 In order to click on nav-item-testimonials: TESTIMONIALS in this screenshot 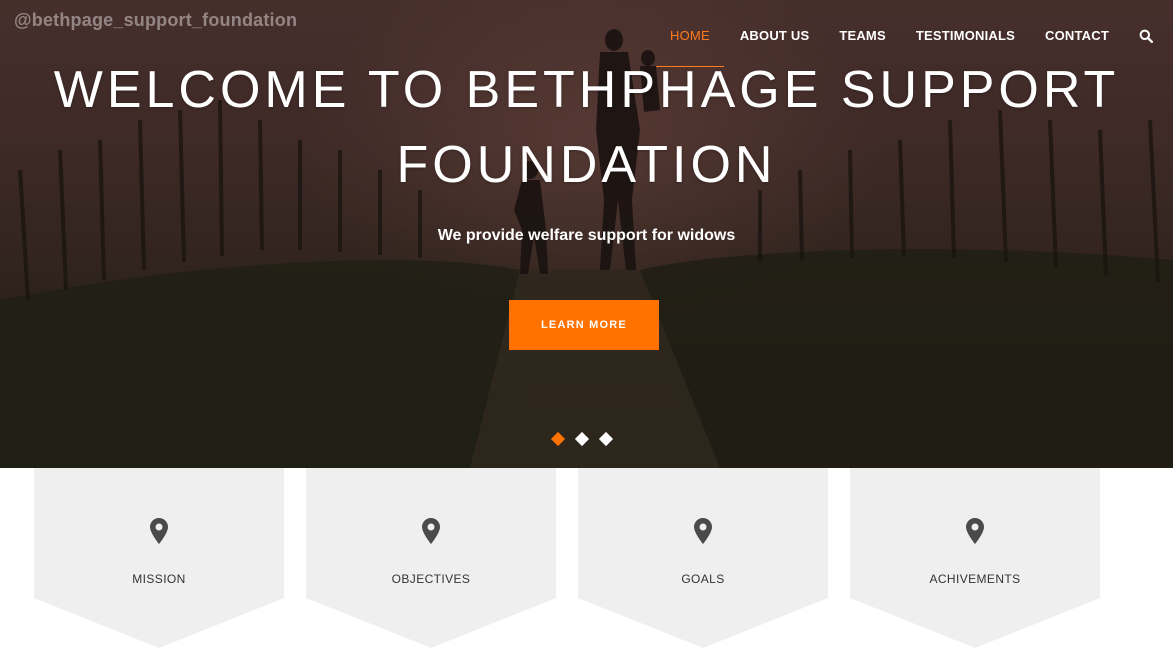, I will do `click(965, 35)`.